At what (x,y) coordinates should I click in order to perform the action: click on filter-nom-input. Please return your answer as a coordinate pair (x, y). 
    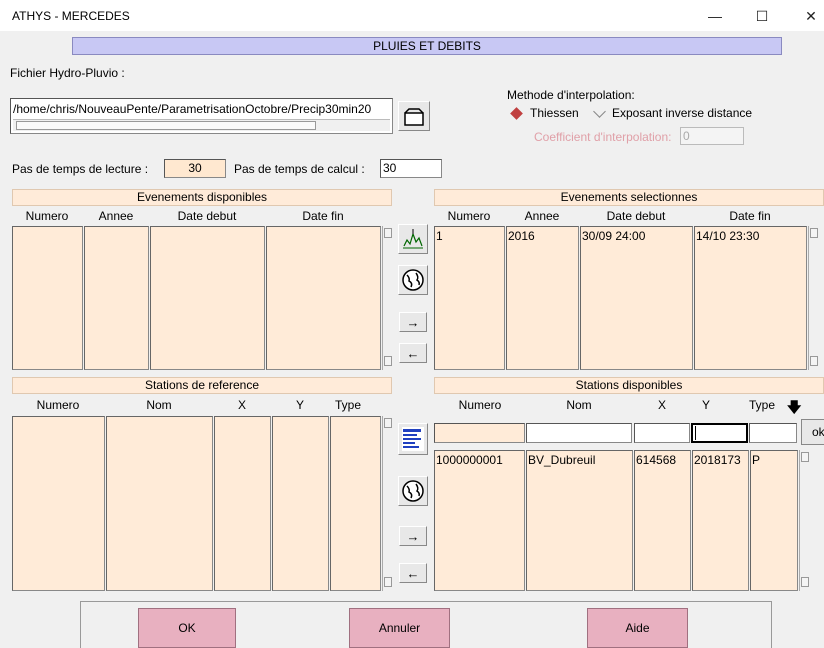
    Looking at the image, I should click on (579, 433).